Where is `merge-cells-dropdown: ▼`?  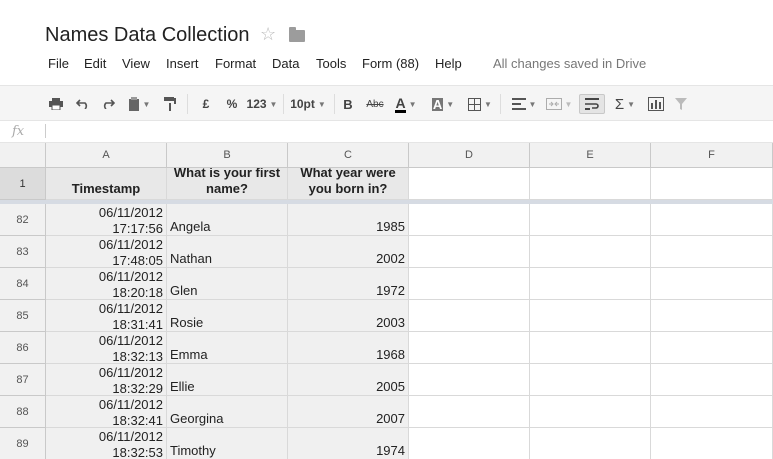
merge-cells-dropdown: ▼ is located at coordinates (559, 104).